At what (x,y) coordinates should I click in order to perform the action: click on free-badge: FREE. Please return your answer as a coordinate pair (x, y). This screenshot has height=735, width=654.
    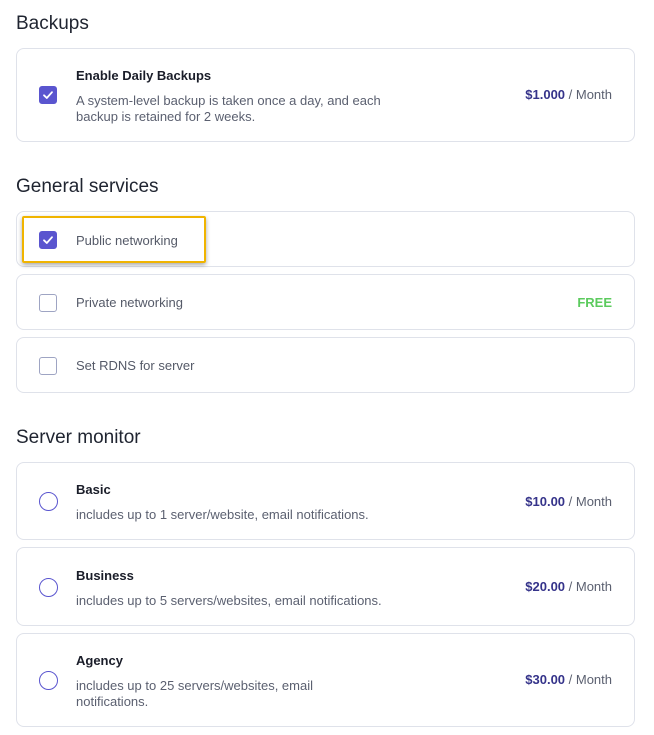
    Looking at the image, I should click on (594, 302).